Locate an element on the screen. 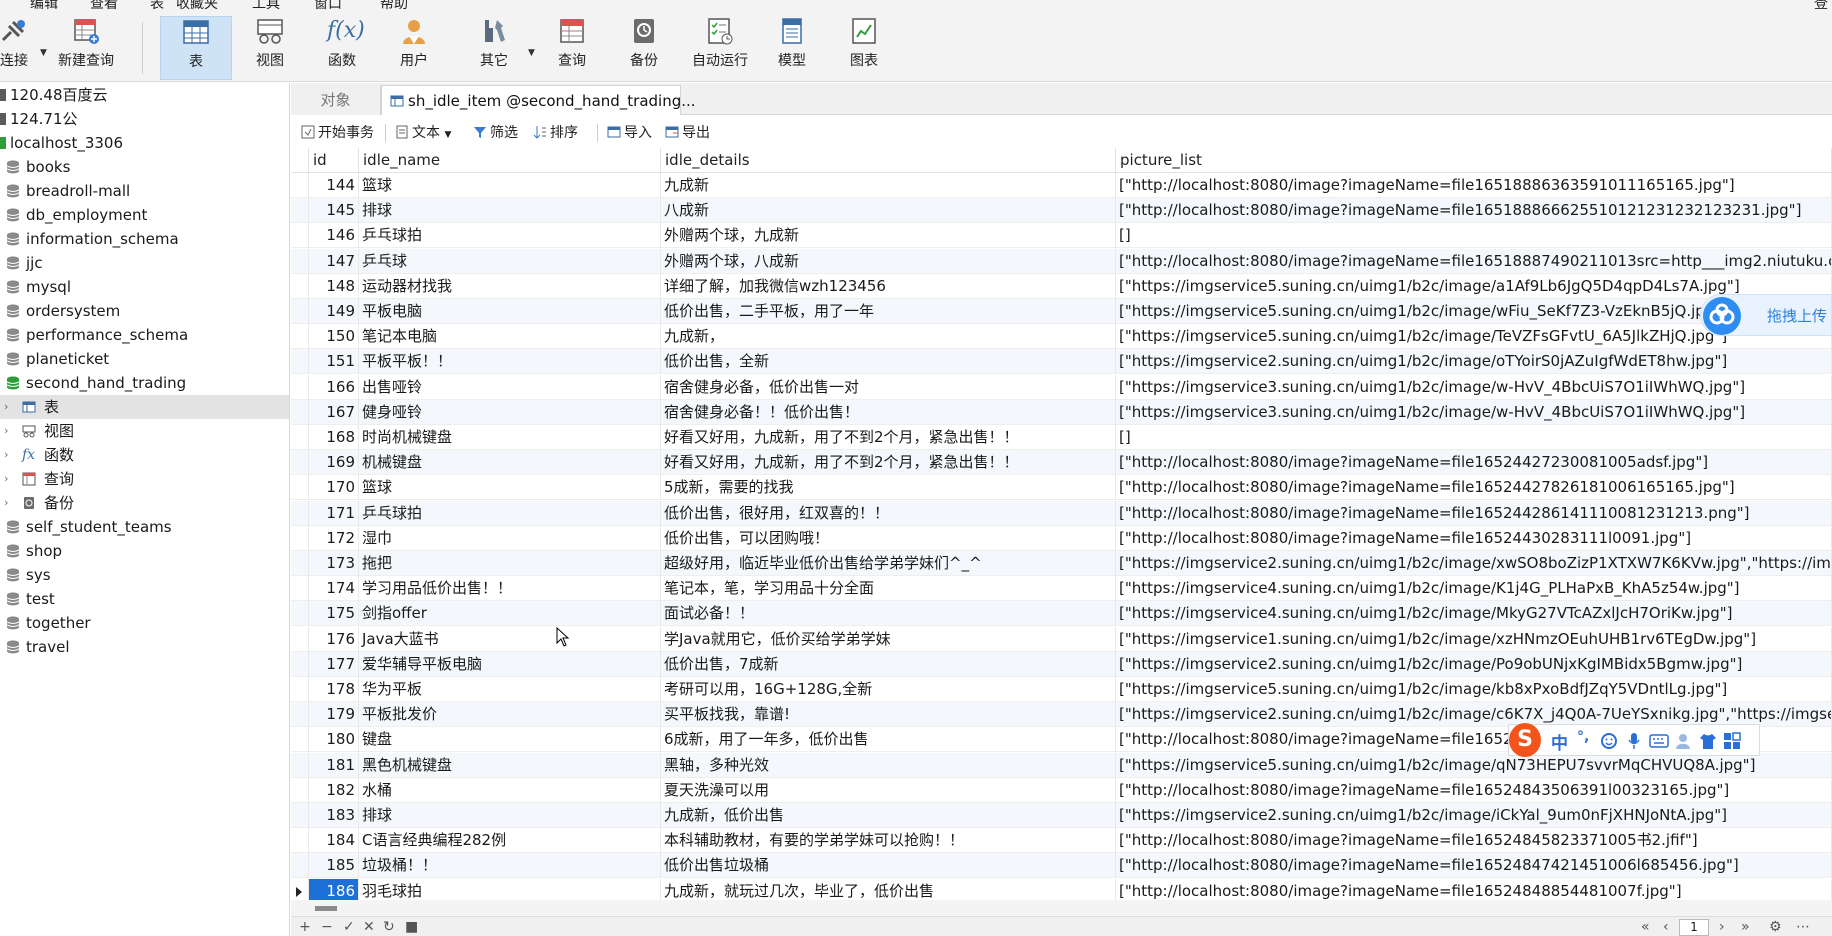  cell-idle-details: 本科辅助教材，有要的学弟学妹可以抢购！！ is located at coordinates (888, 841).